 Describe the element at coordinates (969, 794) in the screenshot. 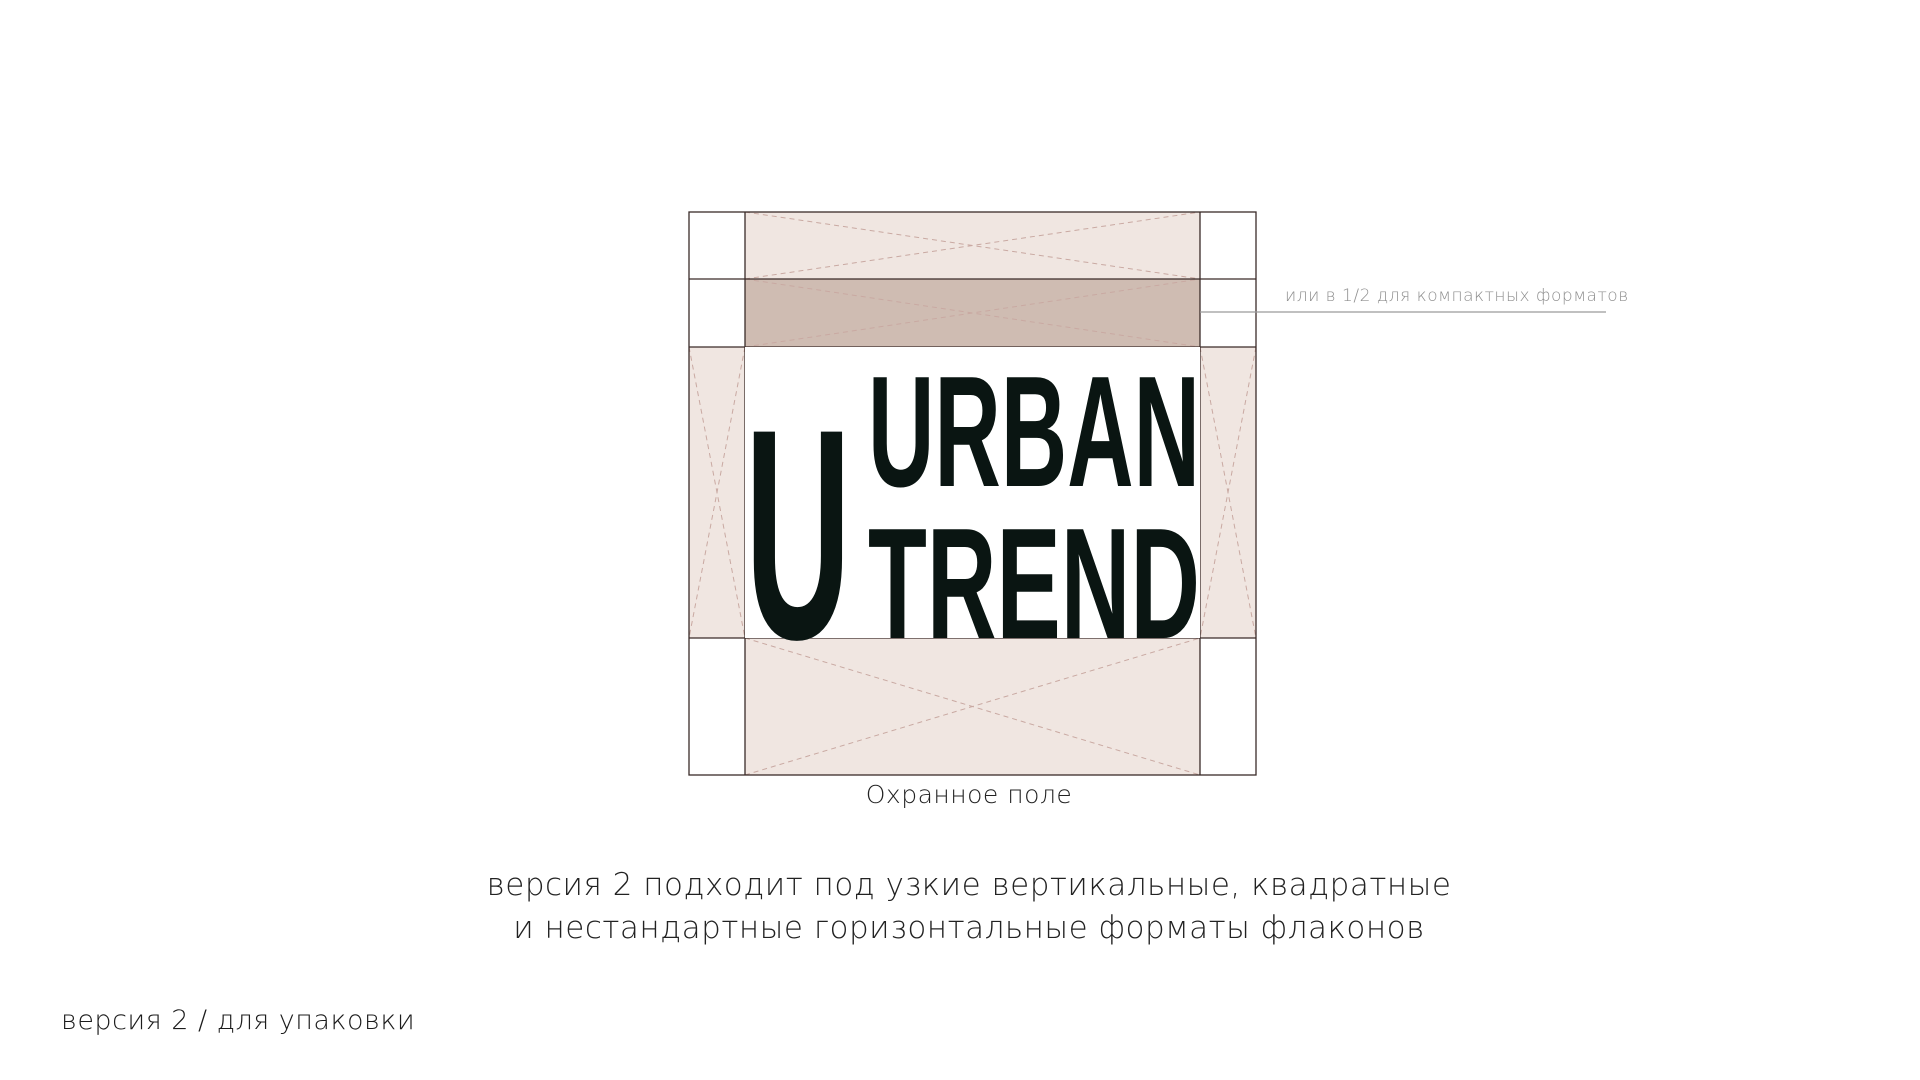

I see `clear-space-label: Охранное поле` at that location.